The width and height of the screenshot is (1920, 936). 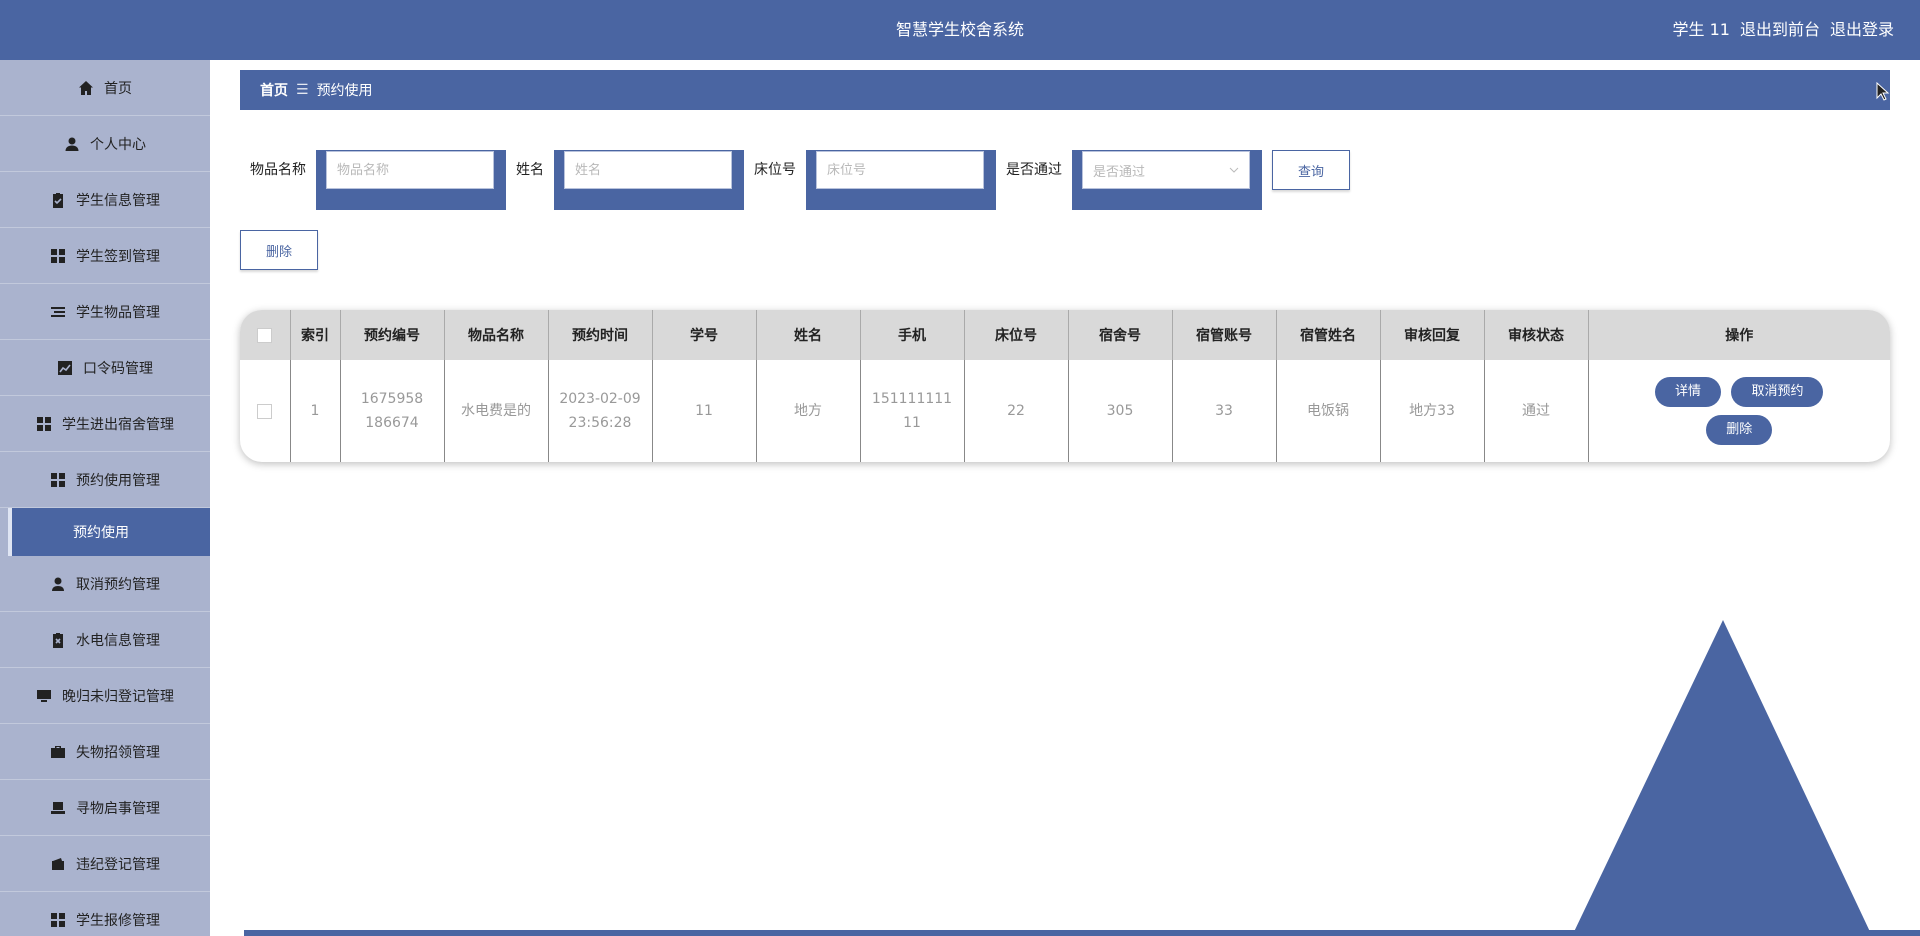 What do you see at coordinates (1224, 411) in the screenshot?
I see `cell-manager-account: 33` at bounding box center [1224, 411].